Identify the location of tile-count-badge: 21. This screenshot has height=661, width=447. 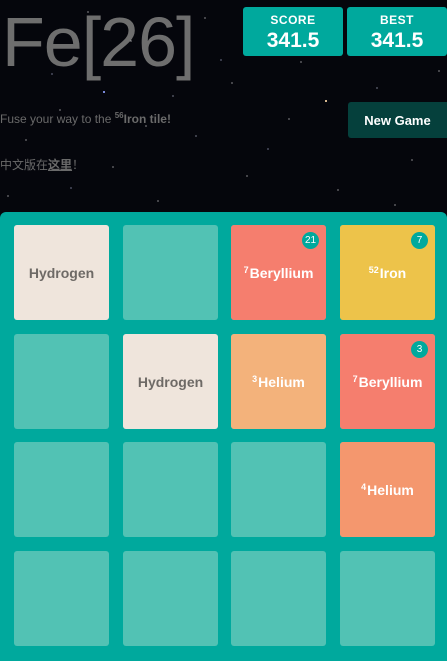
(310, 240).